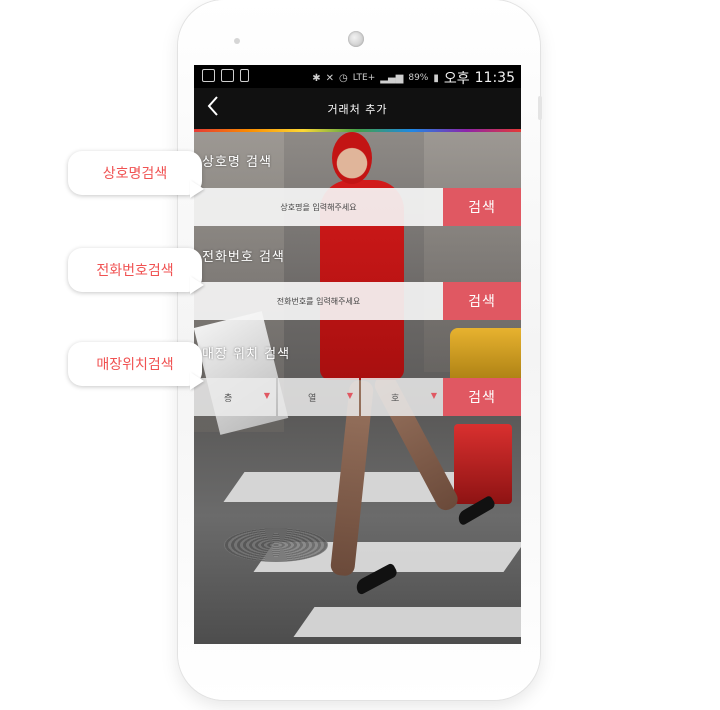 This screenshot has width=720, height=710. I want to click on callout-name-text: 상호명검색, so click(135, 174).